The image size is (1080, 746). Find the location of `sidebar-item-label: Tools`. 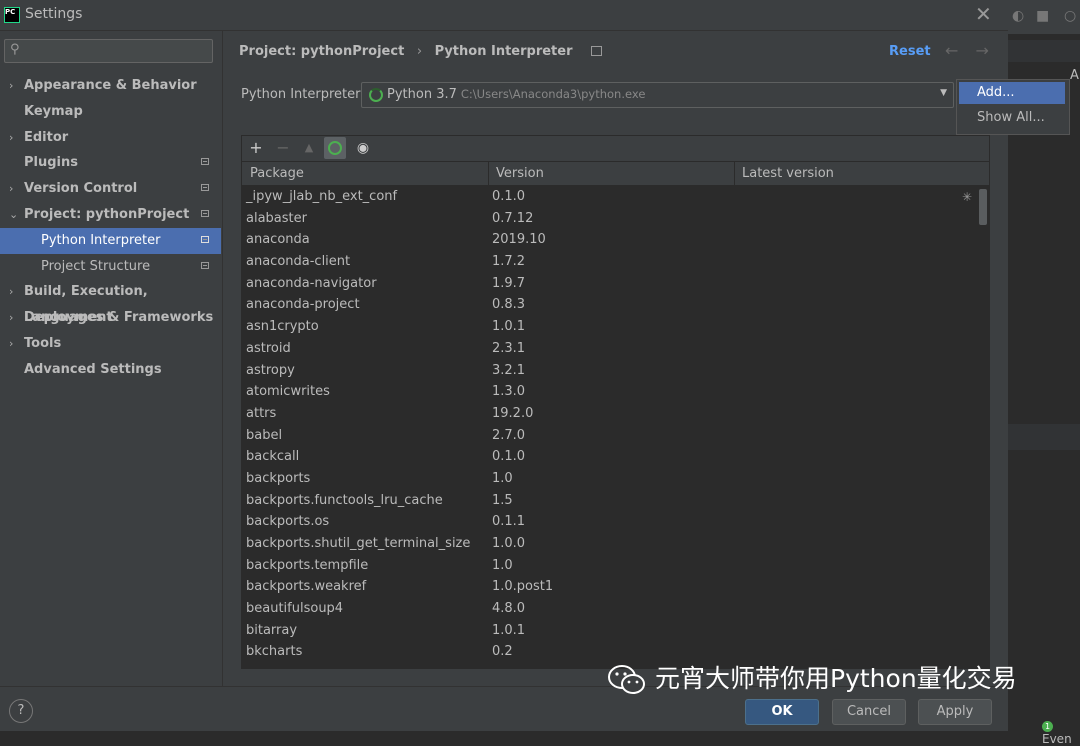

sidebar-item-label: Tools is located at coordinates (43, 343).